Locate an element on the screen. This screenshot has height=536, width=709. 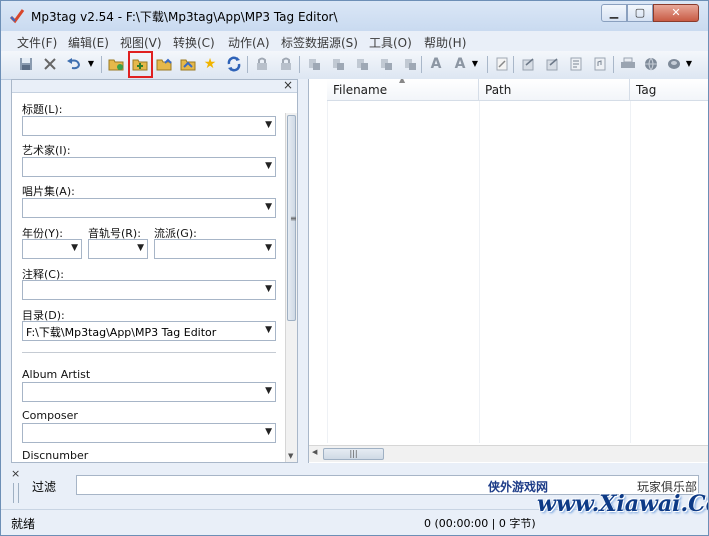
lock-icon is located at coordinates (262, 64).